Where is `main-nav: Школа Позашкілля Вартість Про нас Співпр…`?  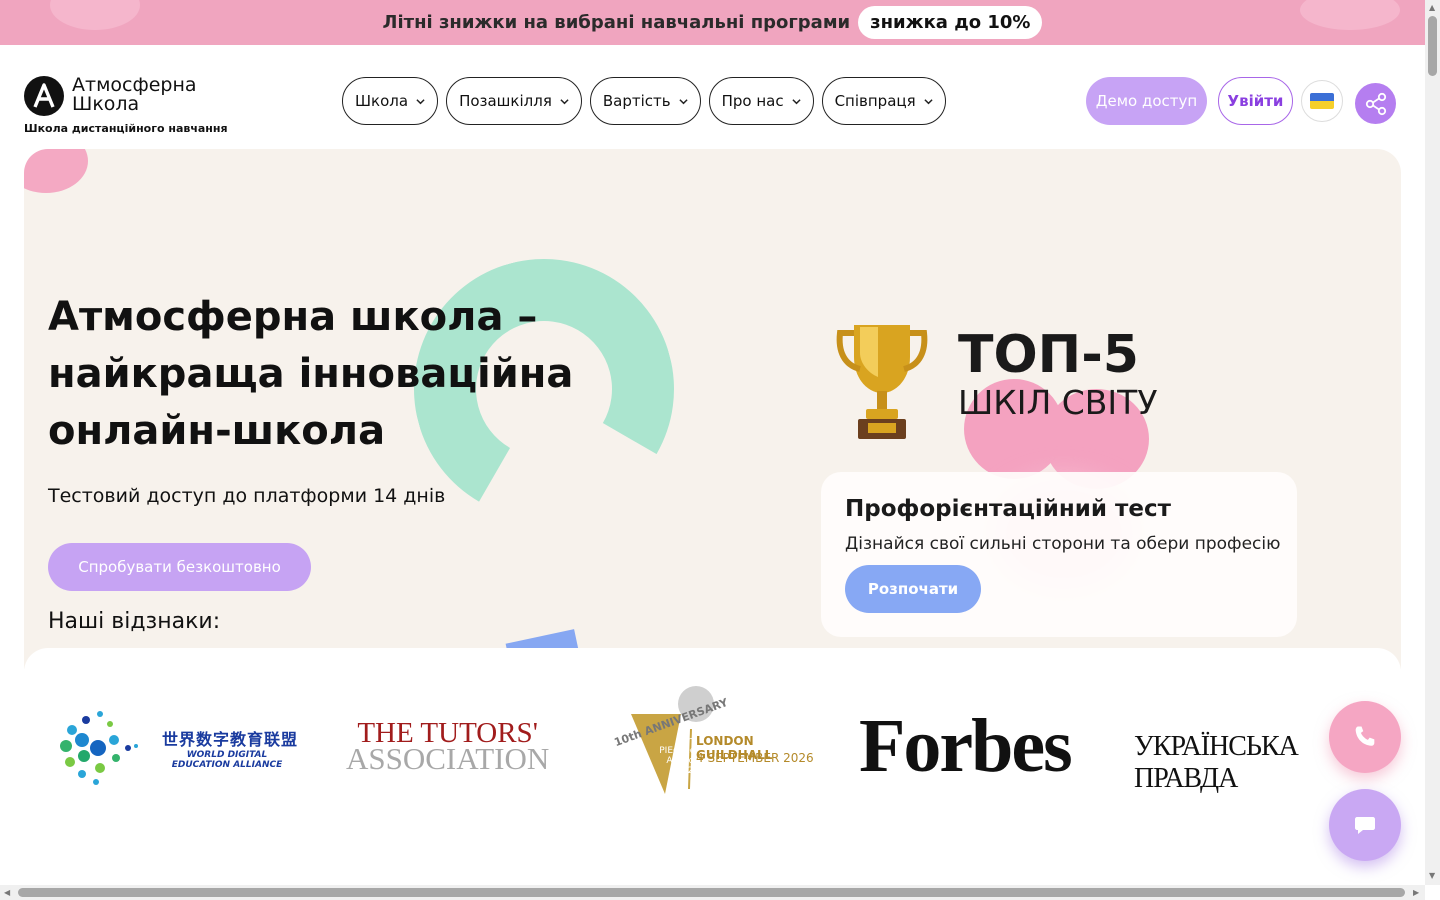
main-nav: Школа Позашкілля Вартість Про нас Співпр… is located at coordinates (644, 101).